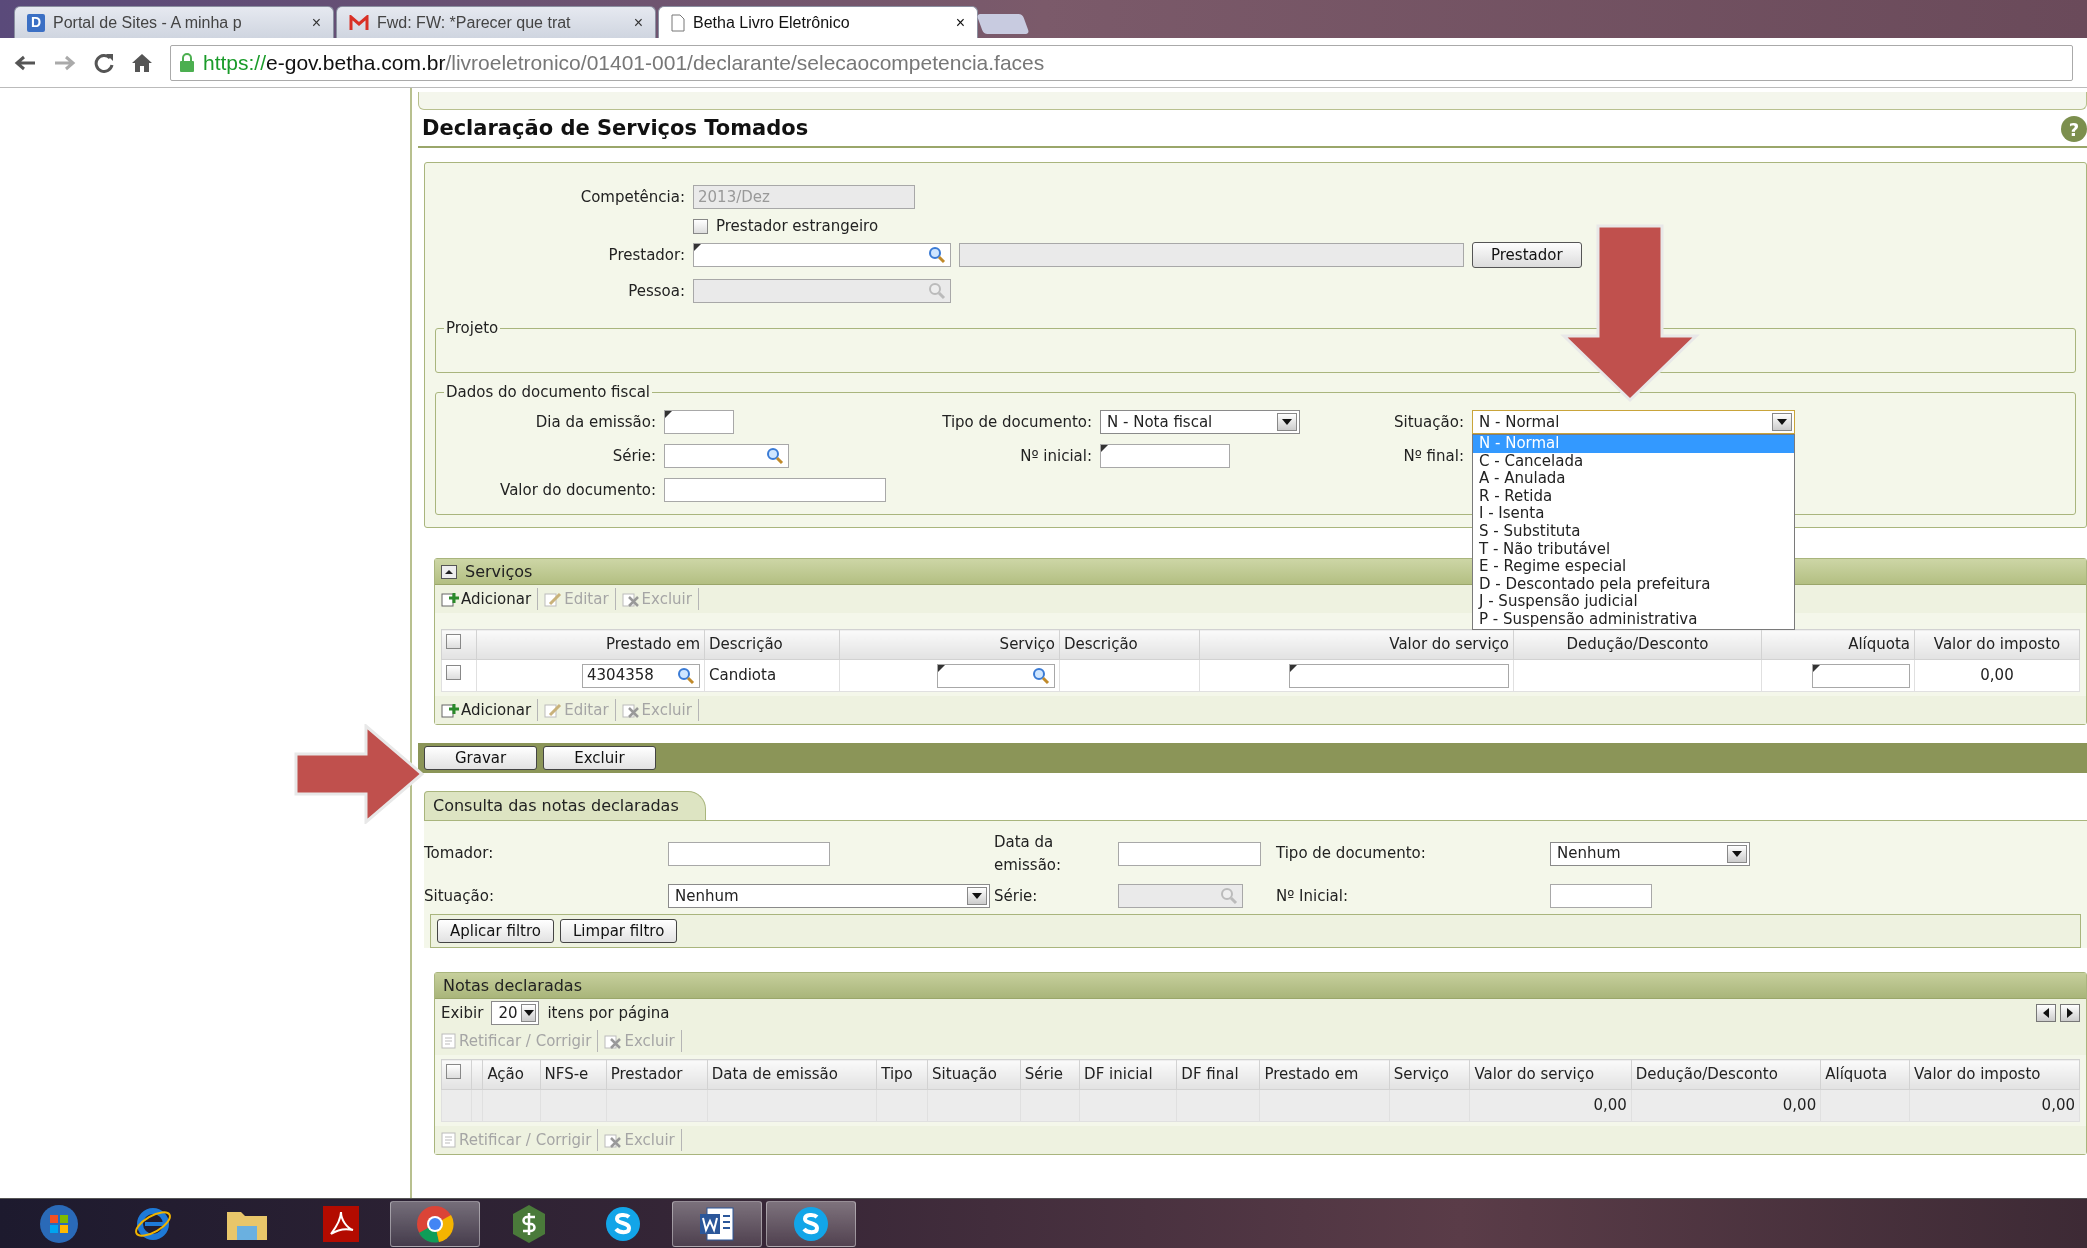 Image resolution: width=2087 pixels, height=1248 pixels. I want to click on column-header: Data de emissão, so click(792, 1074).